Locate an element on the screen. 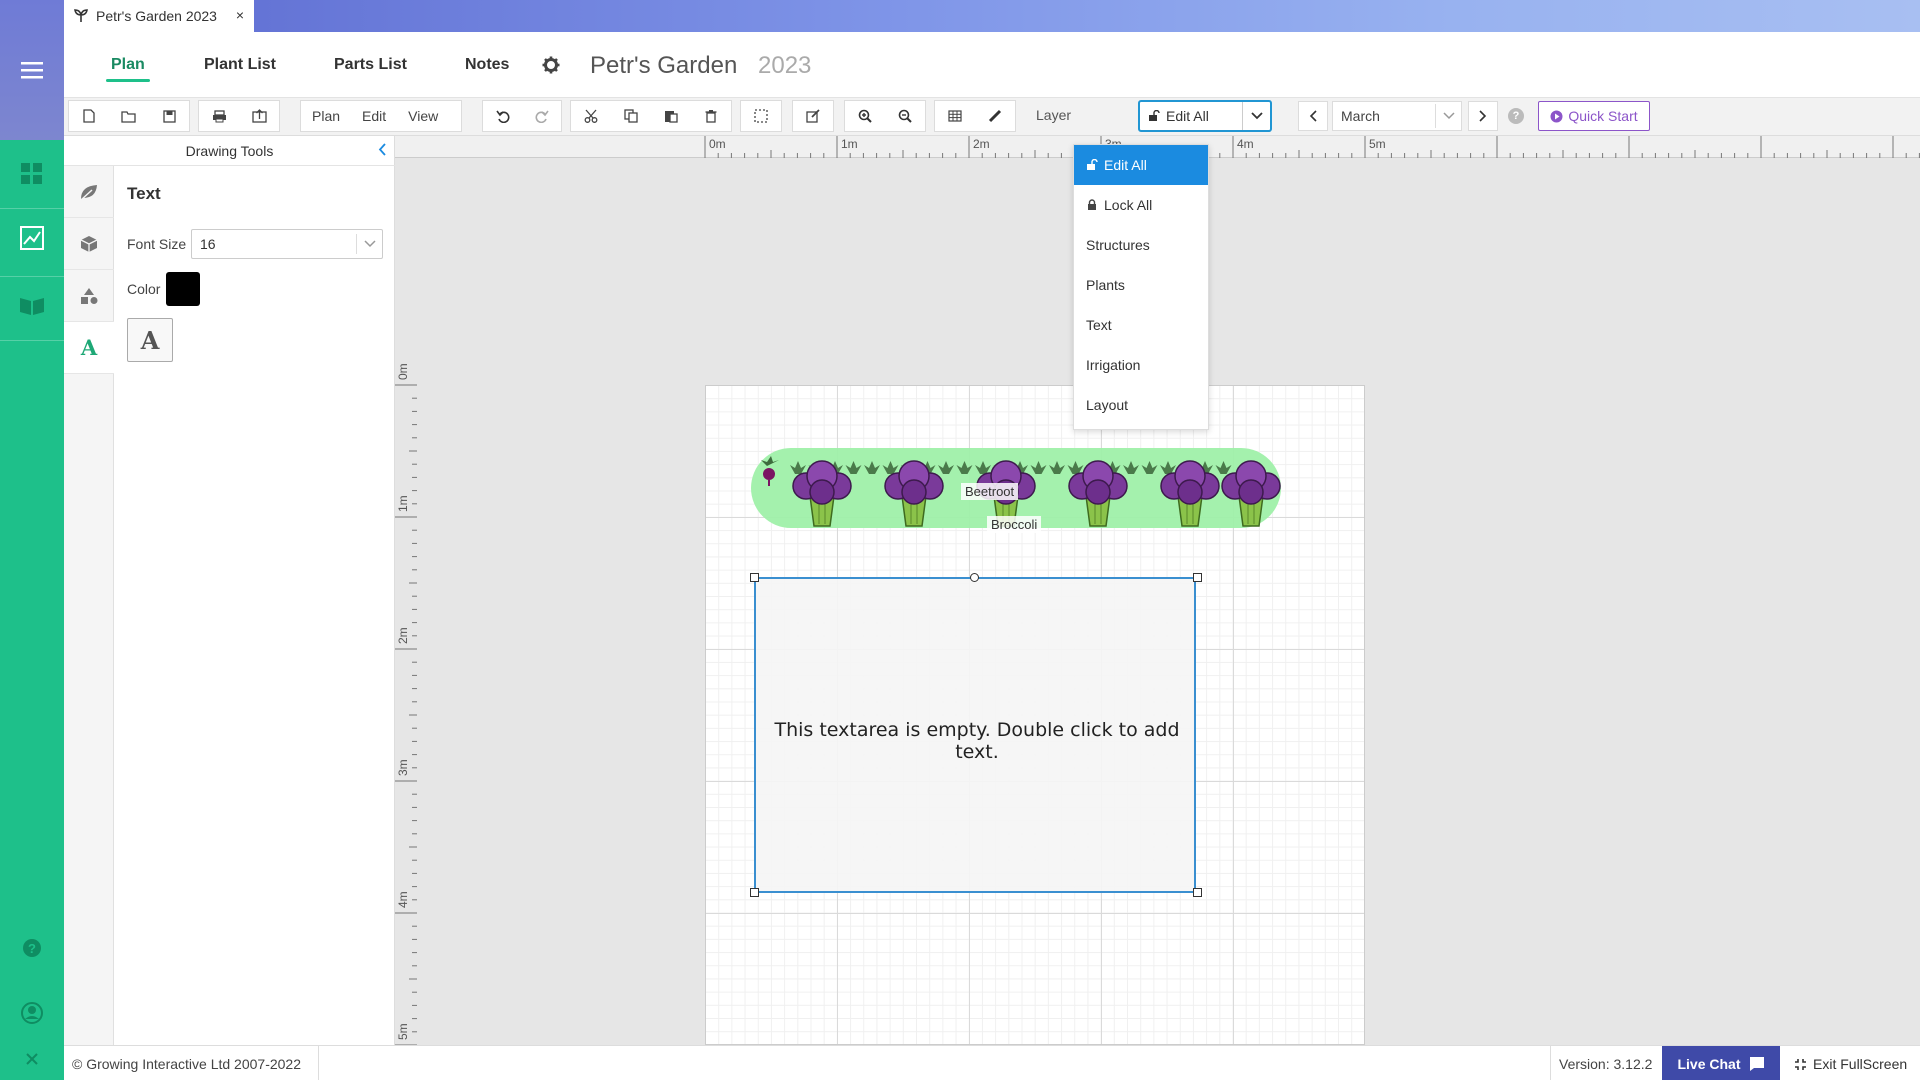 This screenshot has width=1920, height=1080. zoom-group is located at coordinates (885, 116).